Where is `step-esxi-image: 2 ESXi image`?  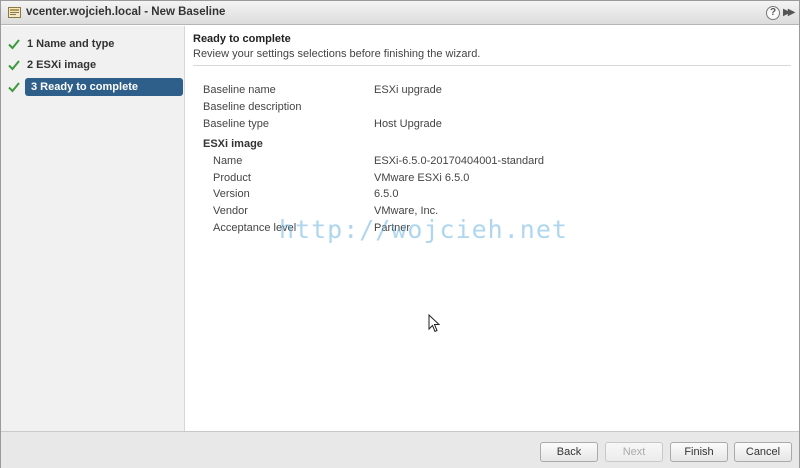 step-esxi-image: 2 ESXi image is located at coordinates (94, 65).